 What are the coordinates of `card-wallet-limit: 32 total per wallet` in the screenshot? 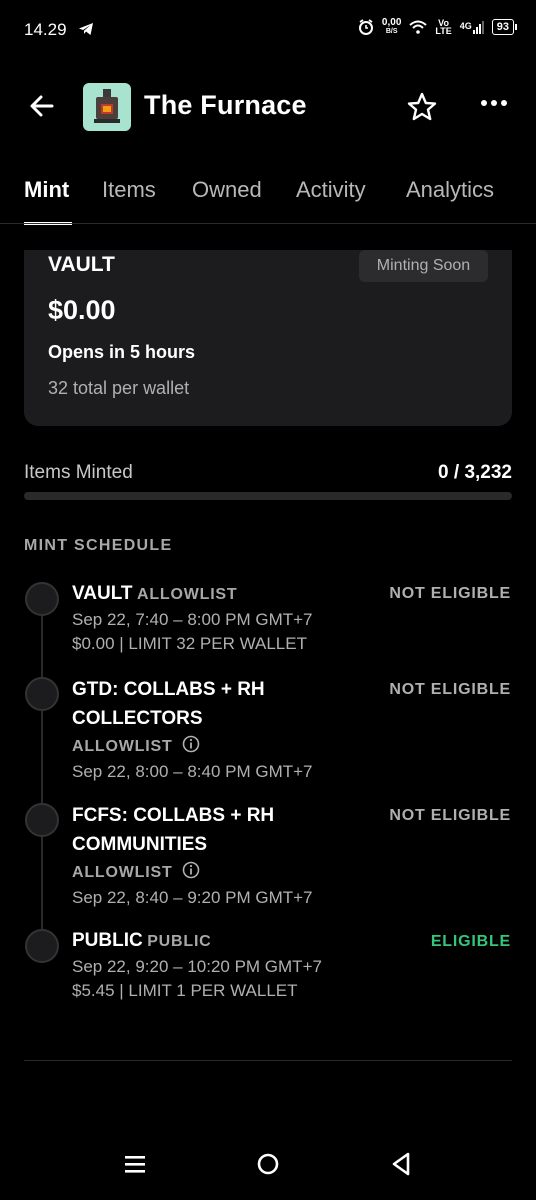 It's located at (119, 388).